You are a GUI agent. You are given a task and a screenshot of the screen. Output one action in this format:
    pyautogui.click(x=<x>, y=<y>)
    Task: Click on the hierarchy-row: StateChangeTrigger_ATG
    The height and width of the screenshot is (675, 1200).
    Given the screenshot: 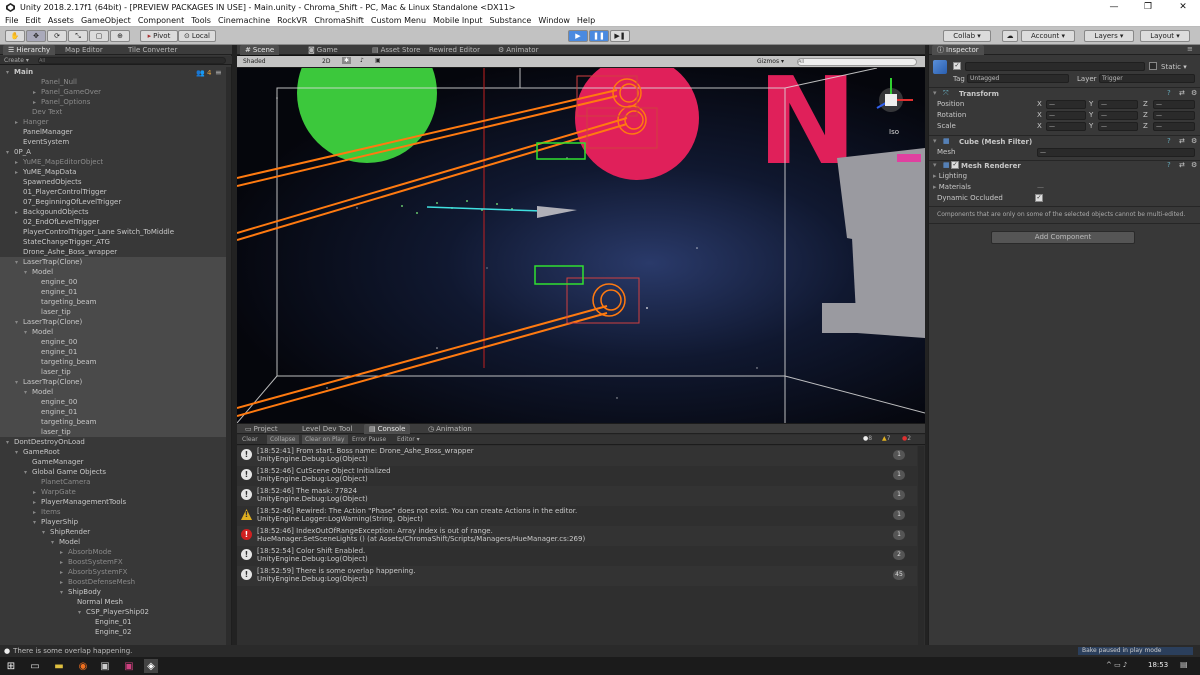 What is the action you would take?
    pyautogui.click(x=114, y=242)
    